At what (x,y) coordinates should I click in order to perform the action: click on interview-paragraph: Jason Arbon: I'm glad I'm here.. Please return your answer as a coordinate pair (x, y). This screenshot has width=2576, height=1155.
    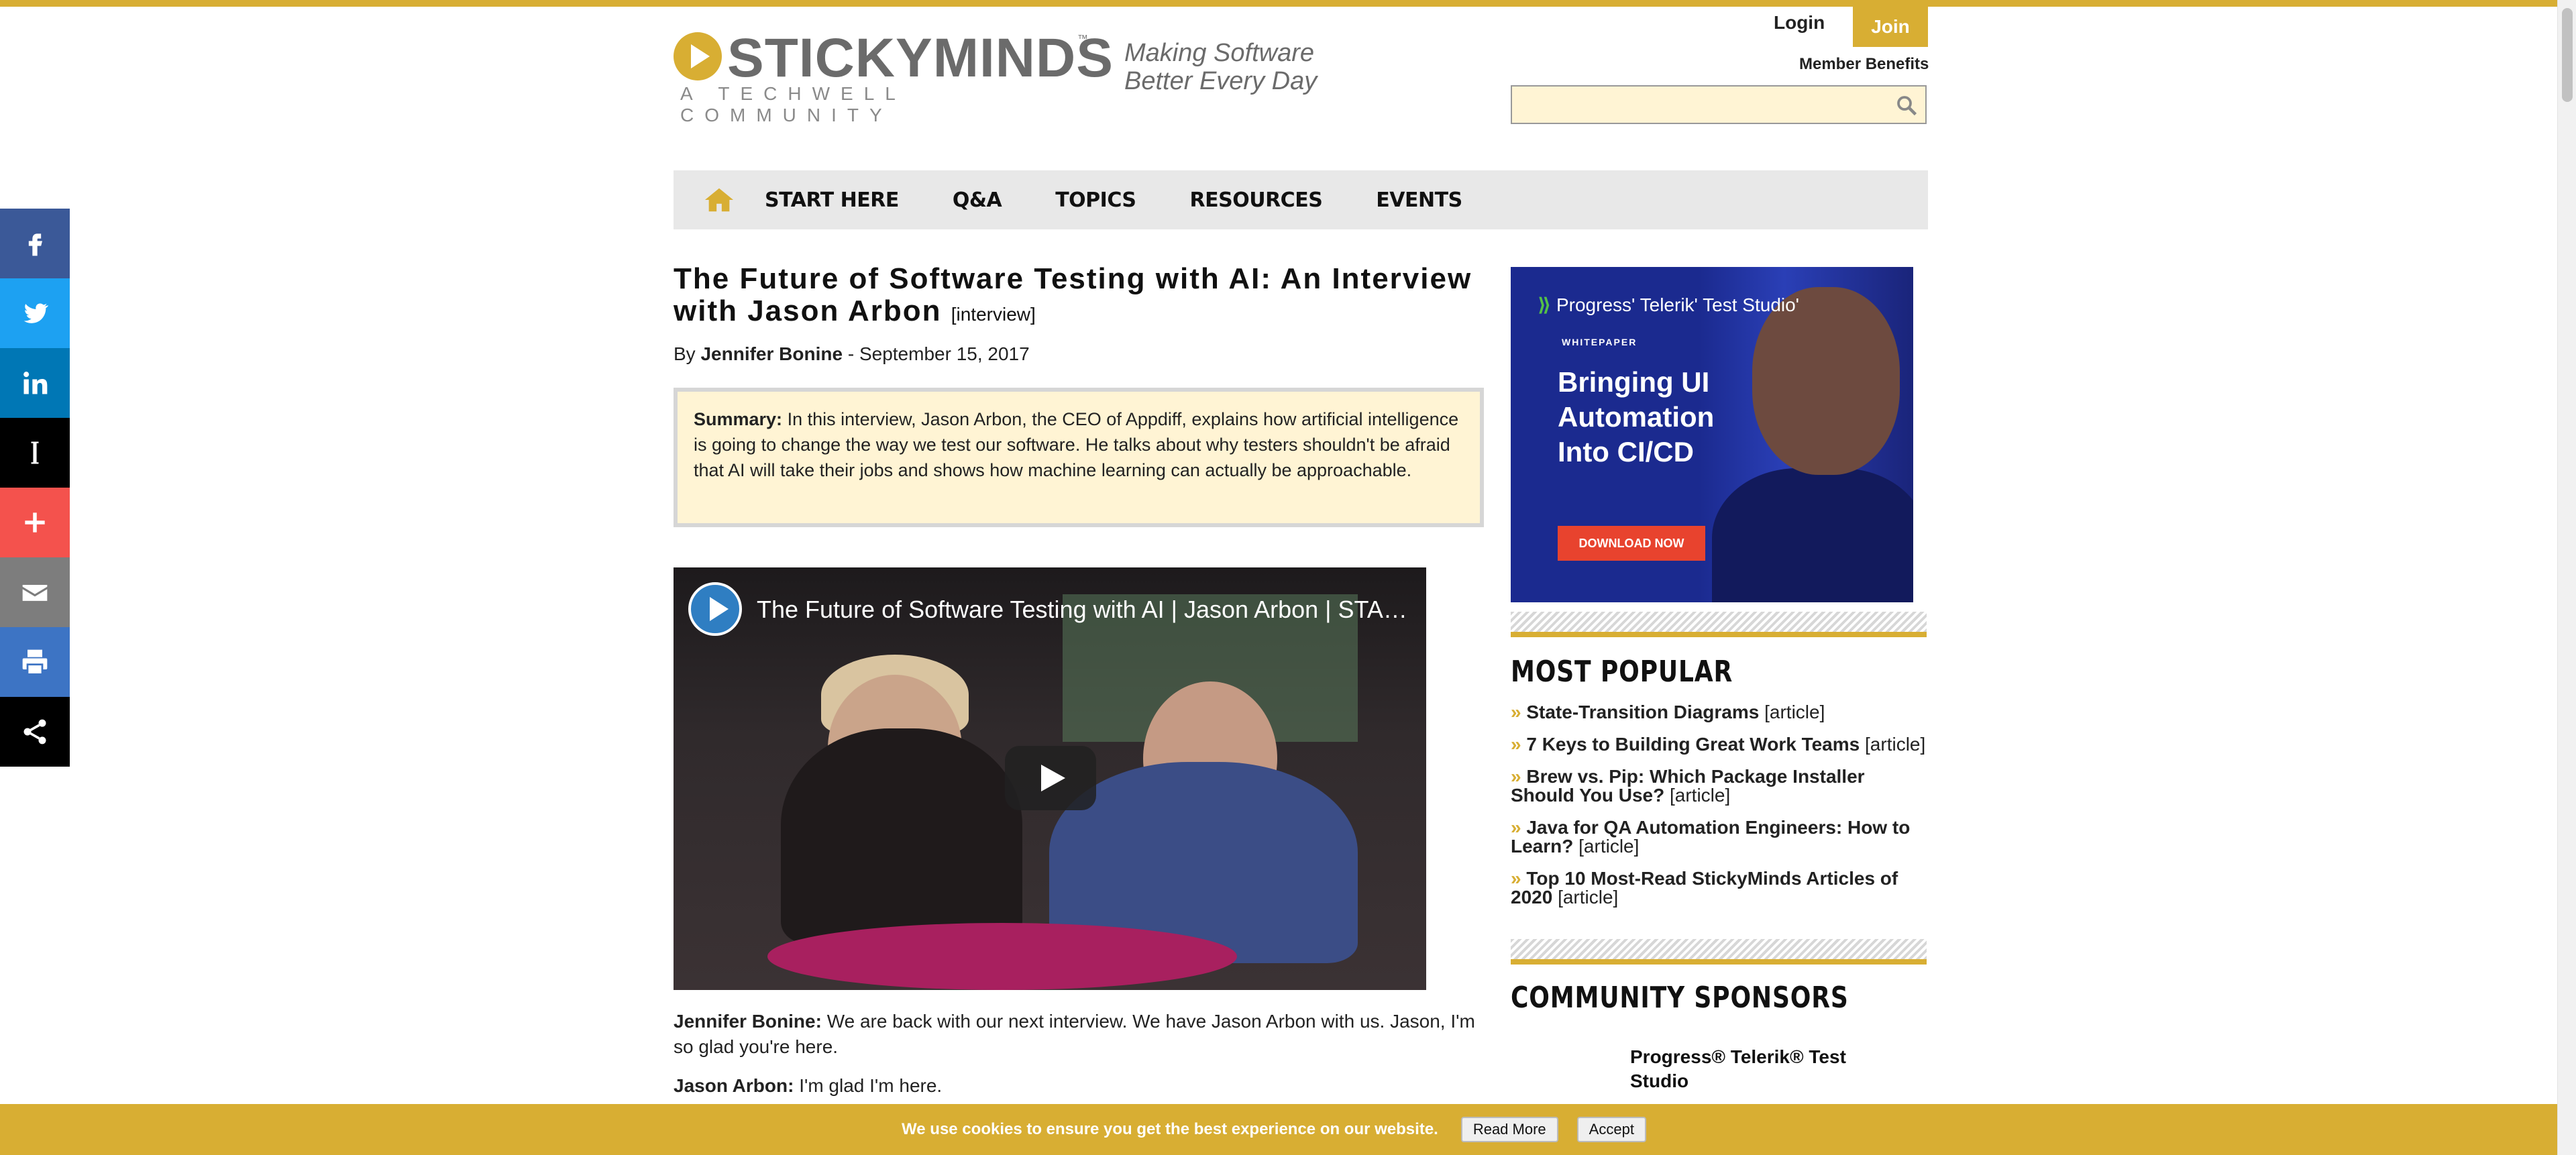
    Looking at the image, I should click on (1079, 1086).